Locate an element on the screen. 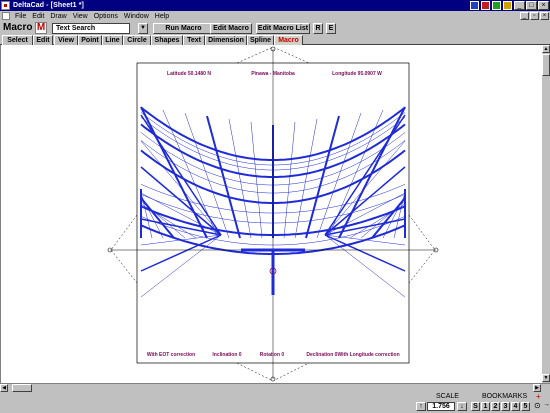 The image size is (550, 413). r-button: R is located at coordinates (318, 28).